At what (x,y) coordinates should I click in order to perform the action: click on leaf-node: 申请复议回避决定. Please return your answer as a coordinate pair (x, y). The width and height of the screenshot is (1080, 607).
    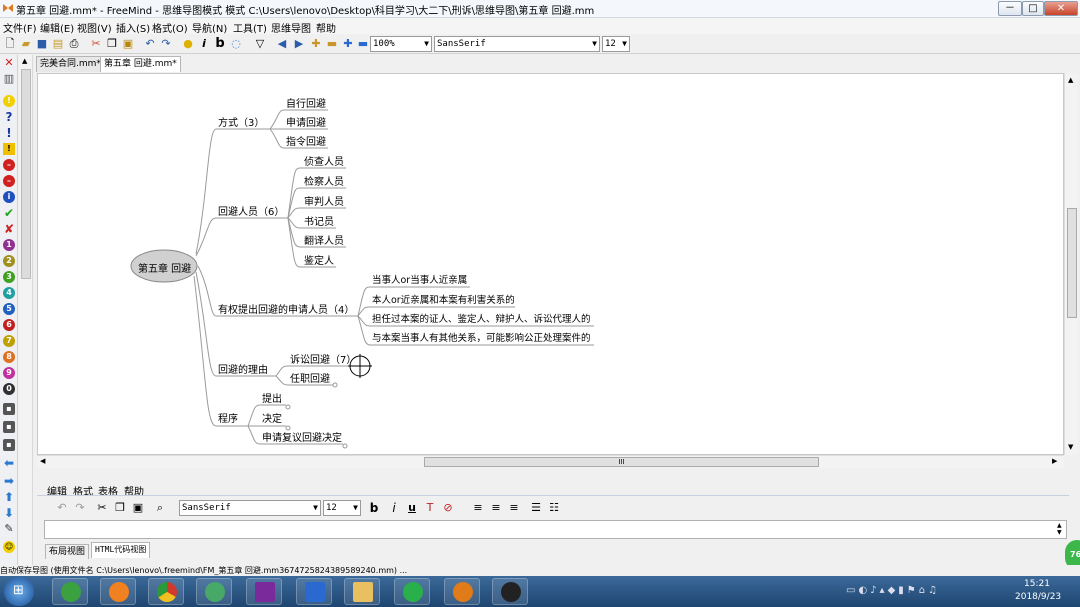
    Looking at the image, I should click on (302, 436).